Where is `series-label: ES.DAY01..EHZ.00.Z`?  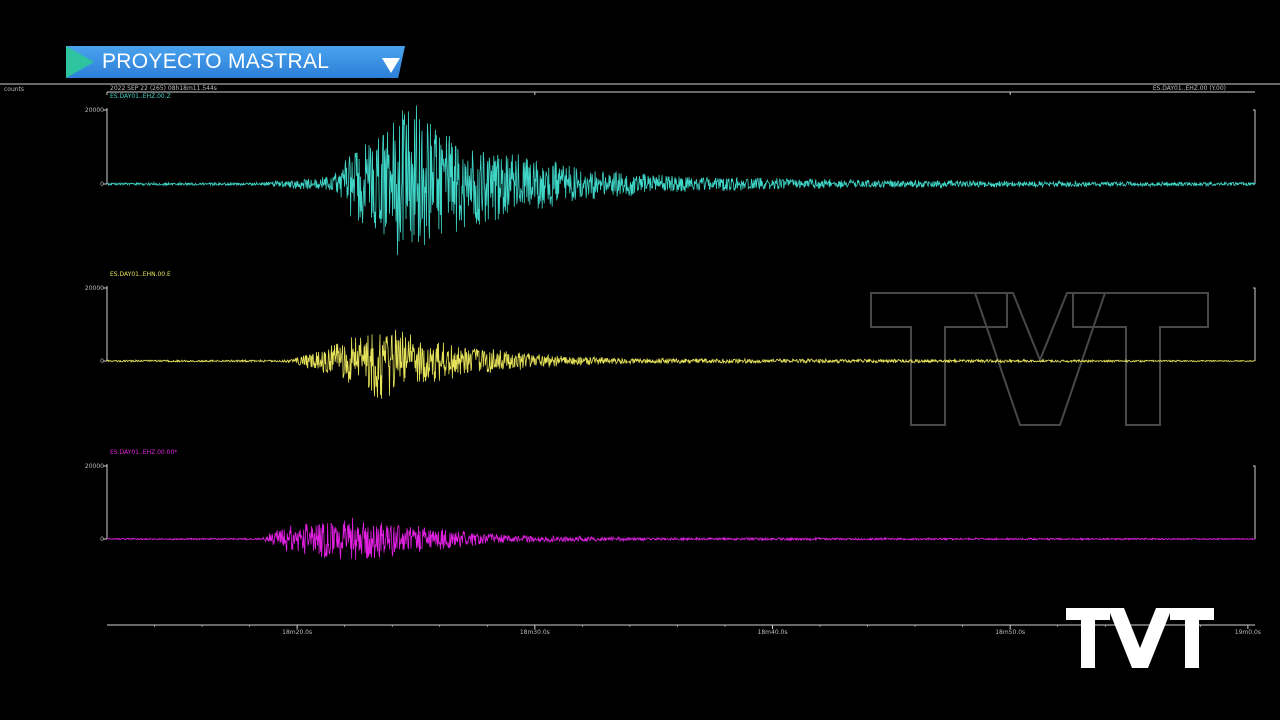
series-label: ES.DAY01..EHZ.00.Z is located at coordinates (140, 96).